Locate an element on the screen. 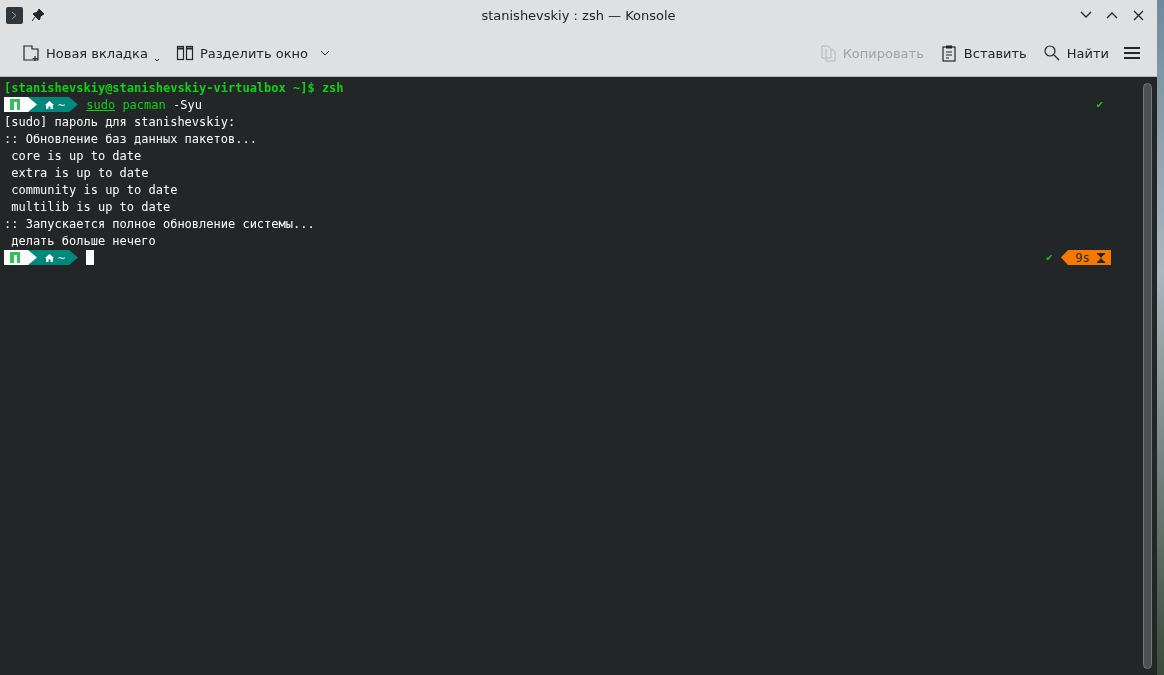 The width and height of the screenshot is (1164, 675). split-view-button: Разделить окно is located at coordinates (252, 53).